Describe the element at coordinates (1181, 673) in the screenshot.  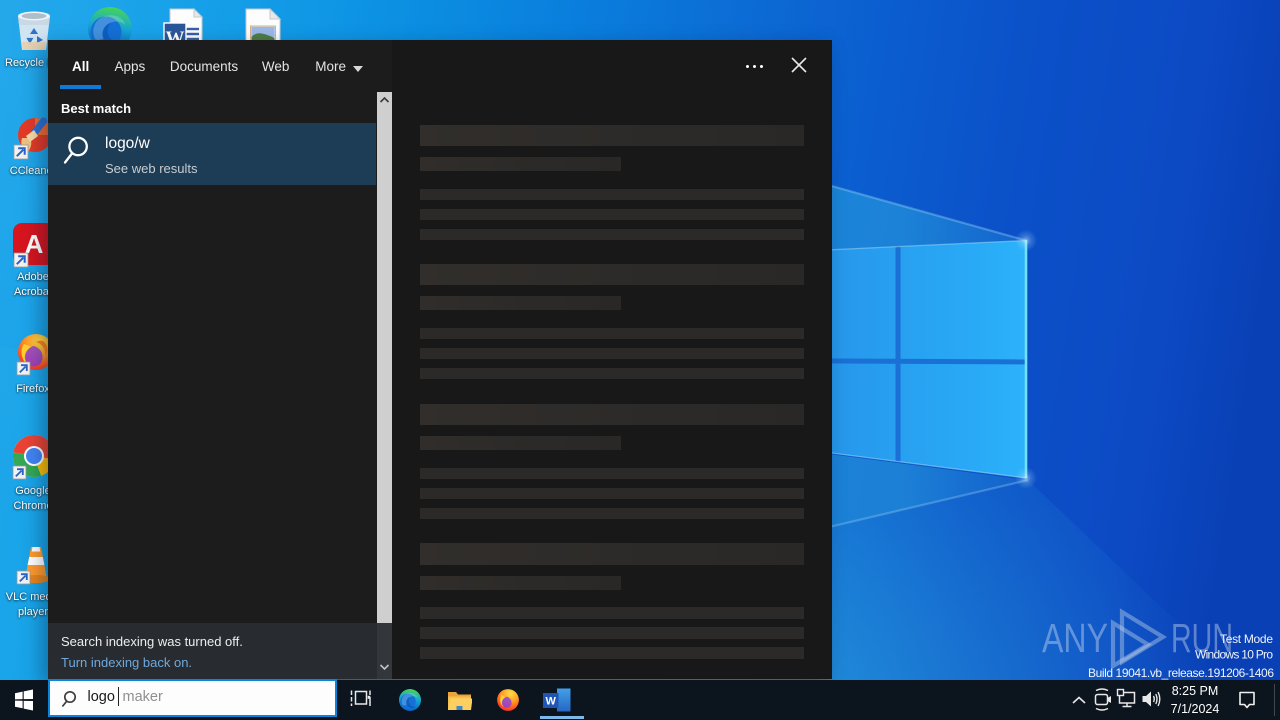
I see `svg-text:Build 19041.vb_release.191206-: Build 19041.vb_release.191206-1406` at that location.